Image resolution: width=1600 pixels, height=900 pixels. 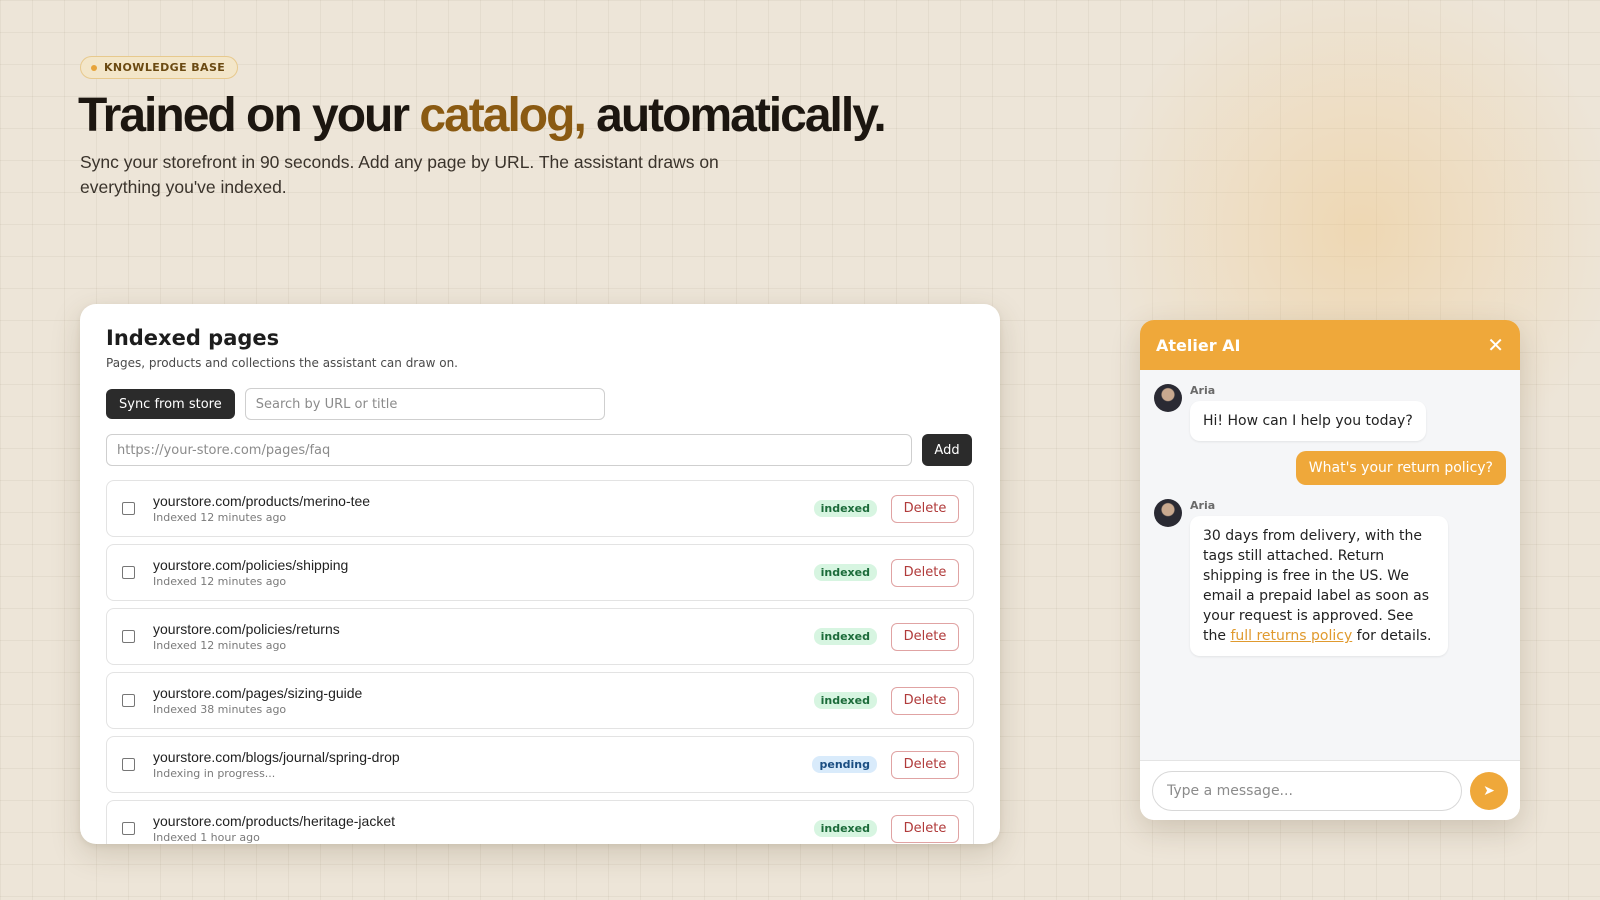 I want to click on chat-title: Atelier AI, so click(x=1198, y=345).